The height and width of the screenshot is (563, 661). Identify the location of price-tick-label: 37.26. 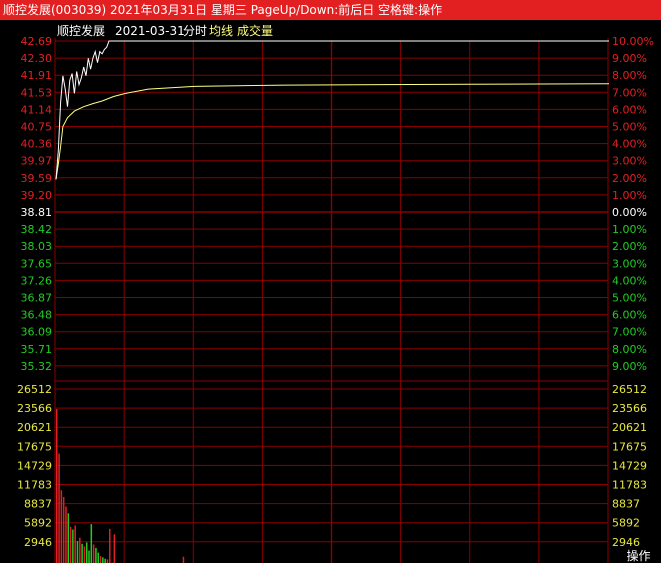
(37, 280).